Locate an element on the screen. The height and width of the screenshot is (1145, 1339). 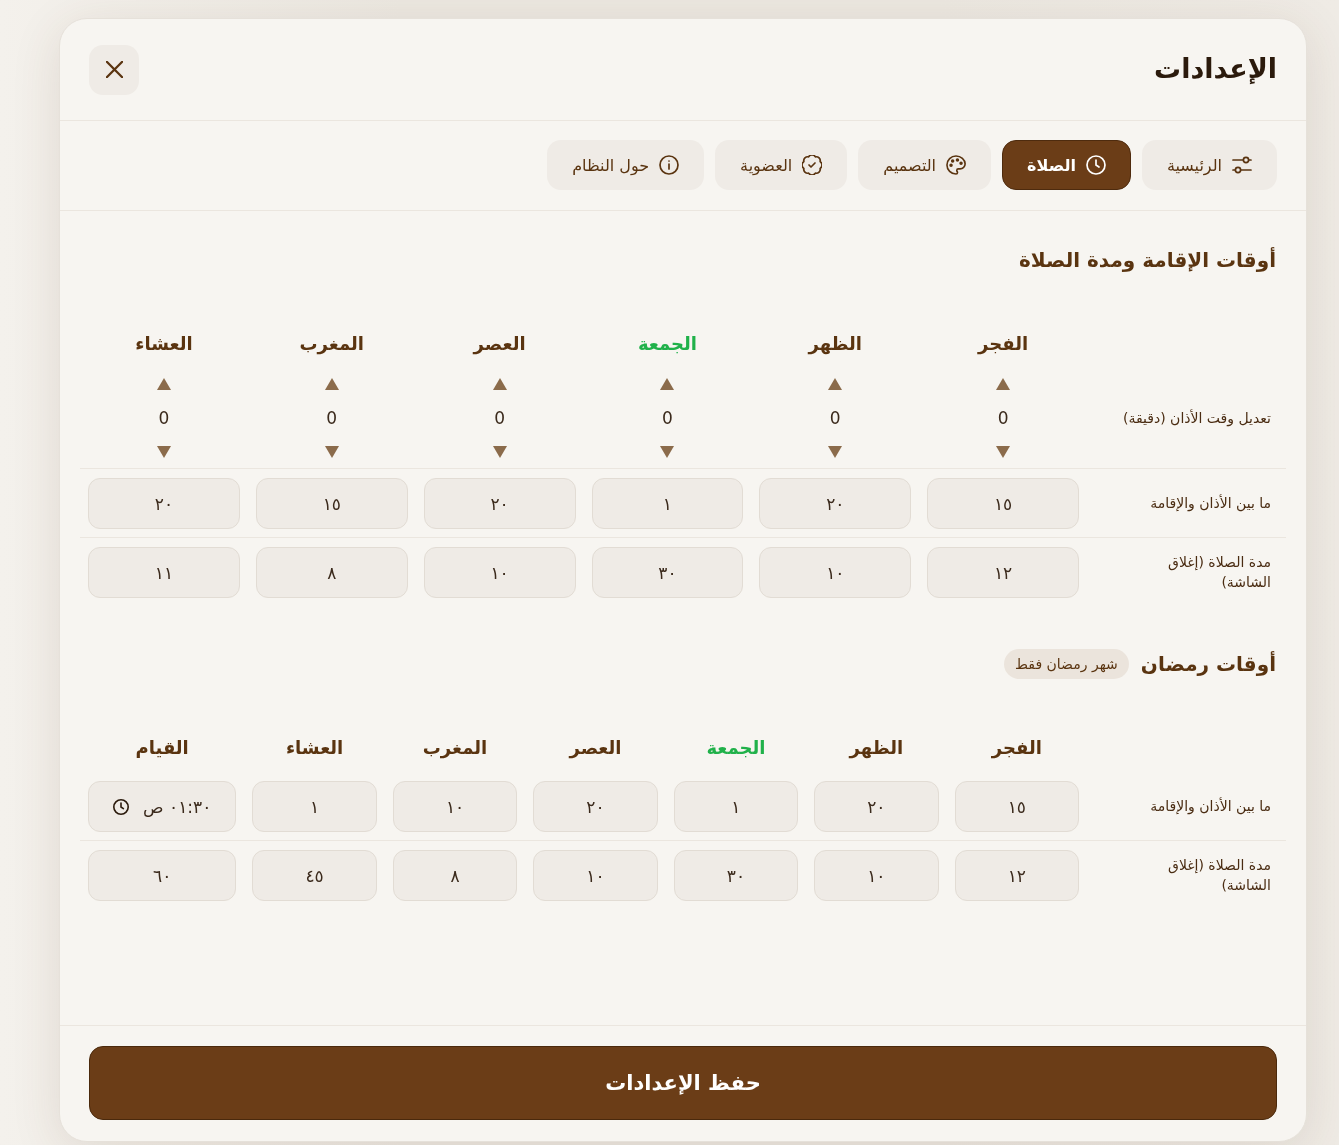
tab: حول النظام is located at coordinates (626, 165).